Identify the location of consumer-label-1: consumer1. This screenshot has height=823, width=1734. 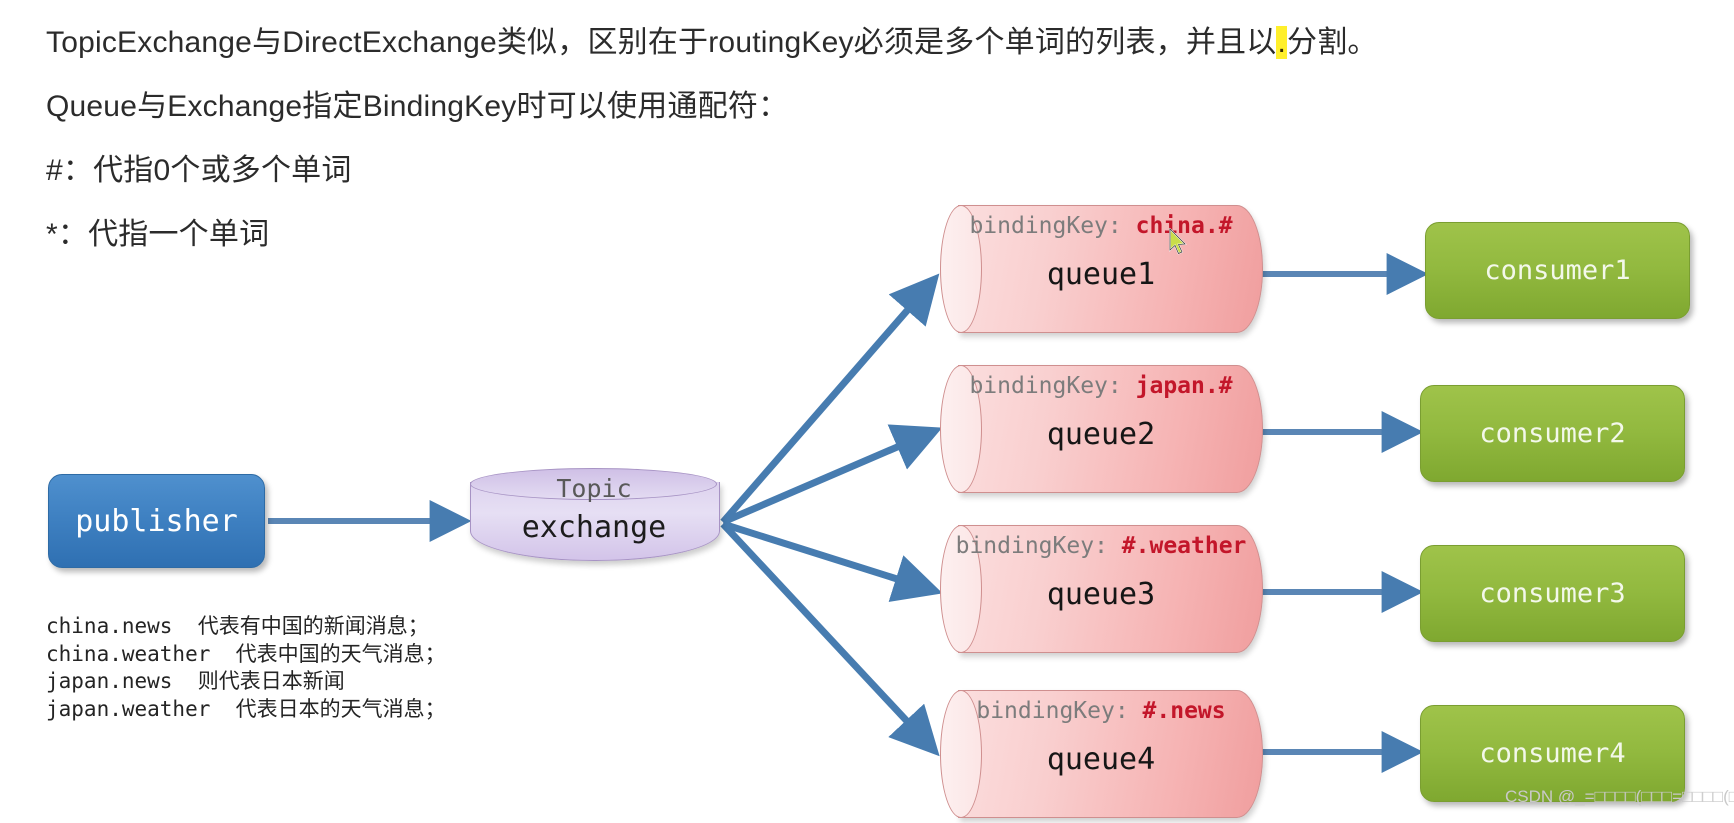
(1557, 270).